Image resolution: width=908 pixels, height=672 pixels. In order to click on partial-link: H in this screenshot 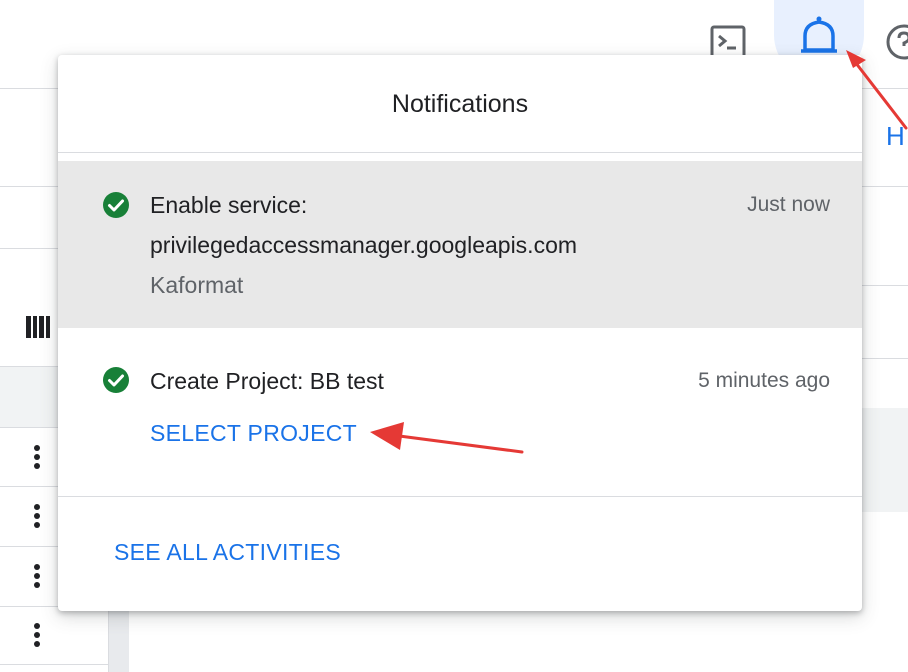, I will do `click(895, 136)`.